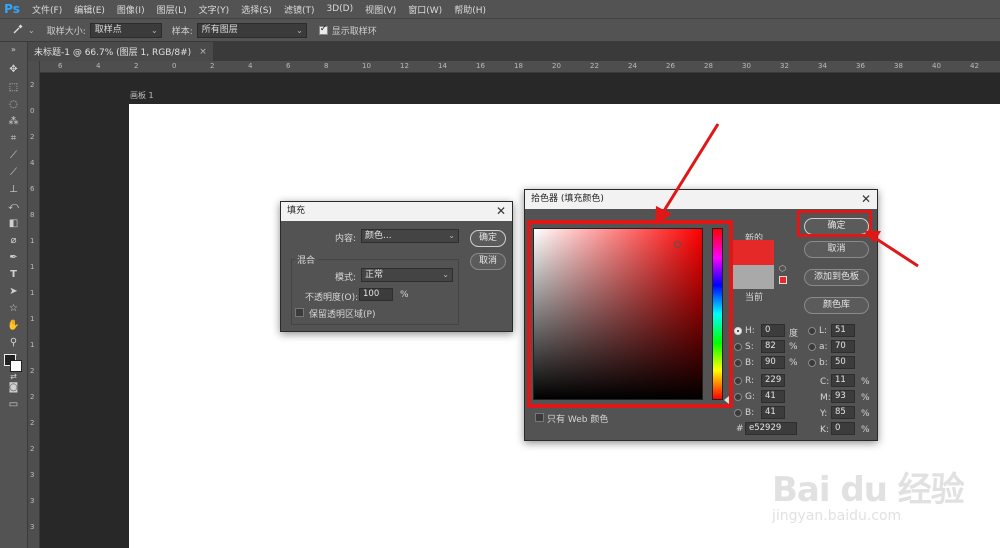 The height and width of the screenshot is (548, 1000). Describe the element at coordinates (378, 9) in the screenshot. I see `menu-view: 视图(V)` at that location.